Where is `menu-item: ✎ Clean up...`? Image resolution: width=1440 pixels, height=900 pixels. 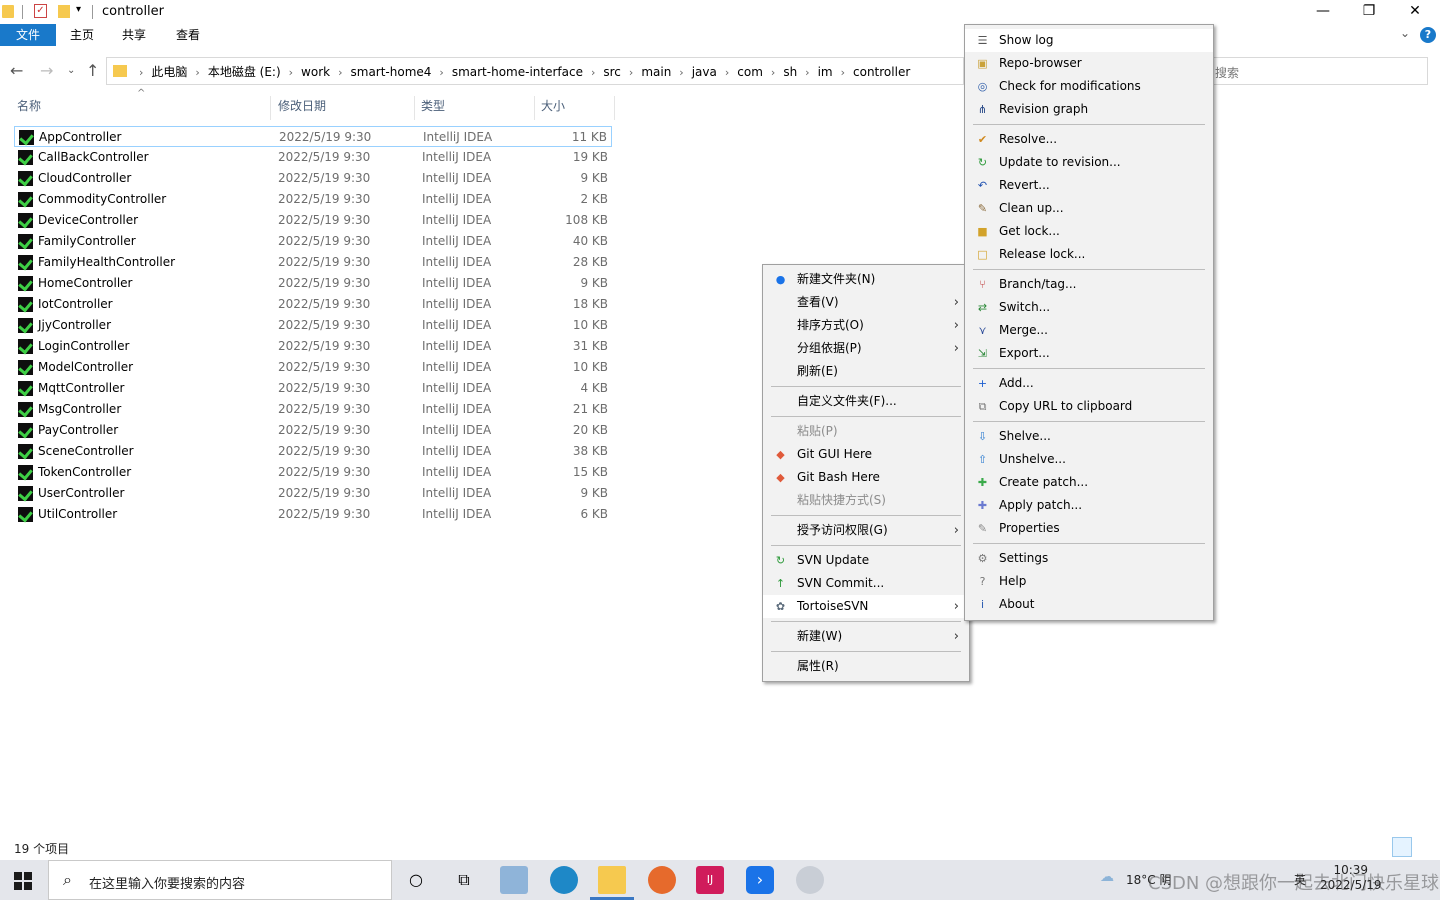
menu-item: ✎ Clean up... is located at coordinates (1089, 208).